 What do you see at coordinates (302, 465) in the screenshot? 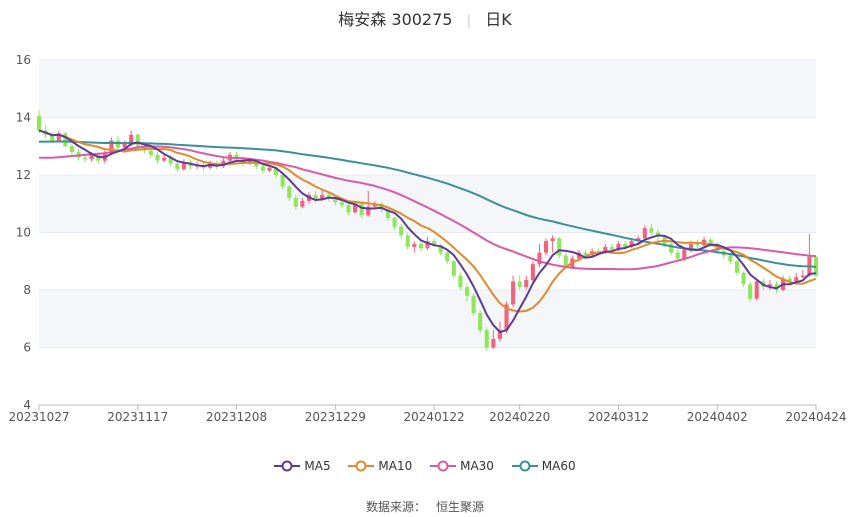
I see `legend-item-ma5: MA5` at bounding box center [302, 465].